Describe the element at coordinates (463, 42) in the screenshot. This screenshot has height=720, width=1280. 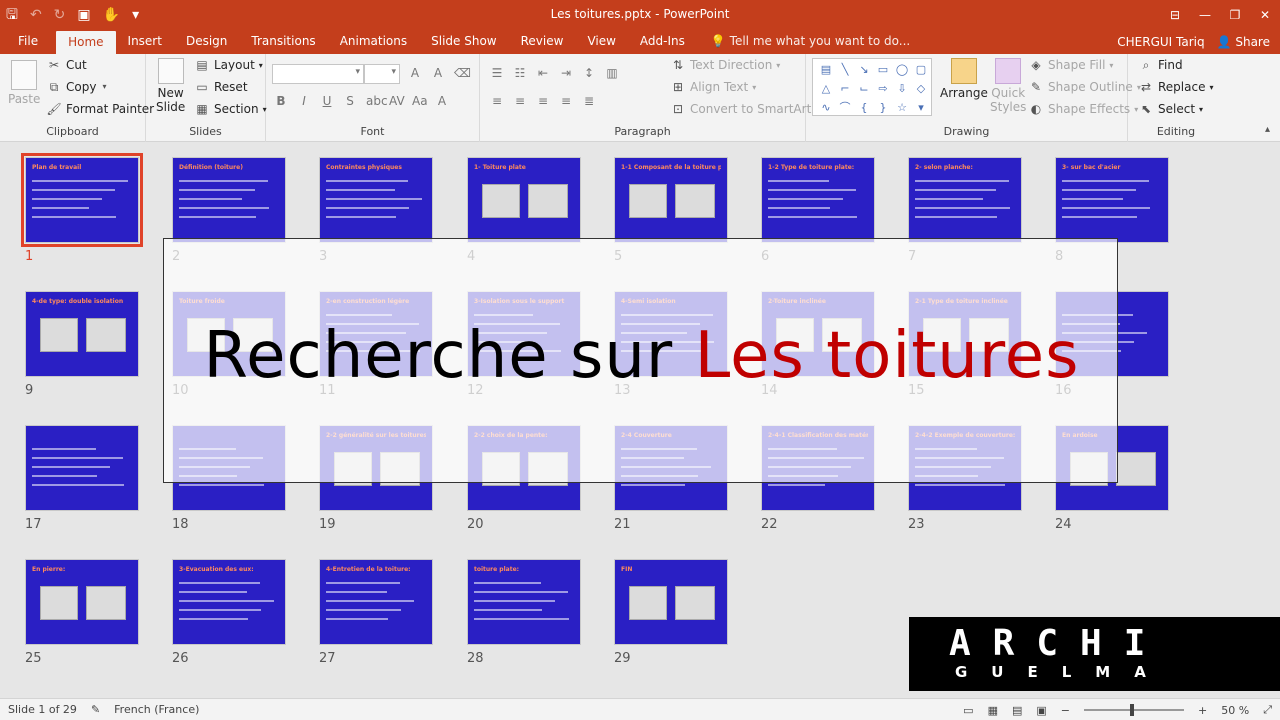
I see `tab-slide-show: Slide Show` at that location.